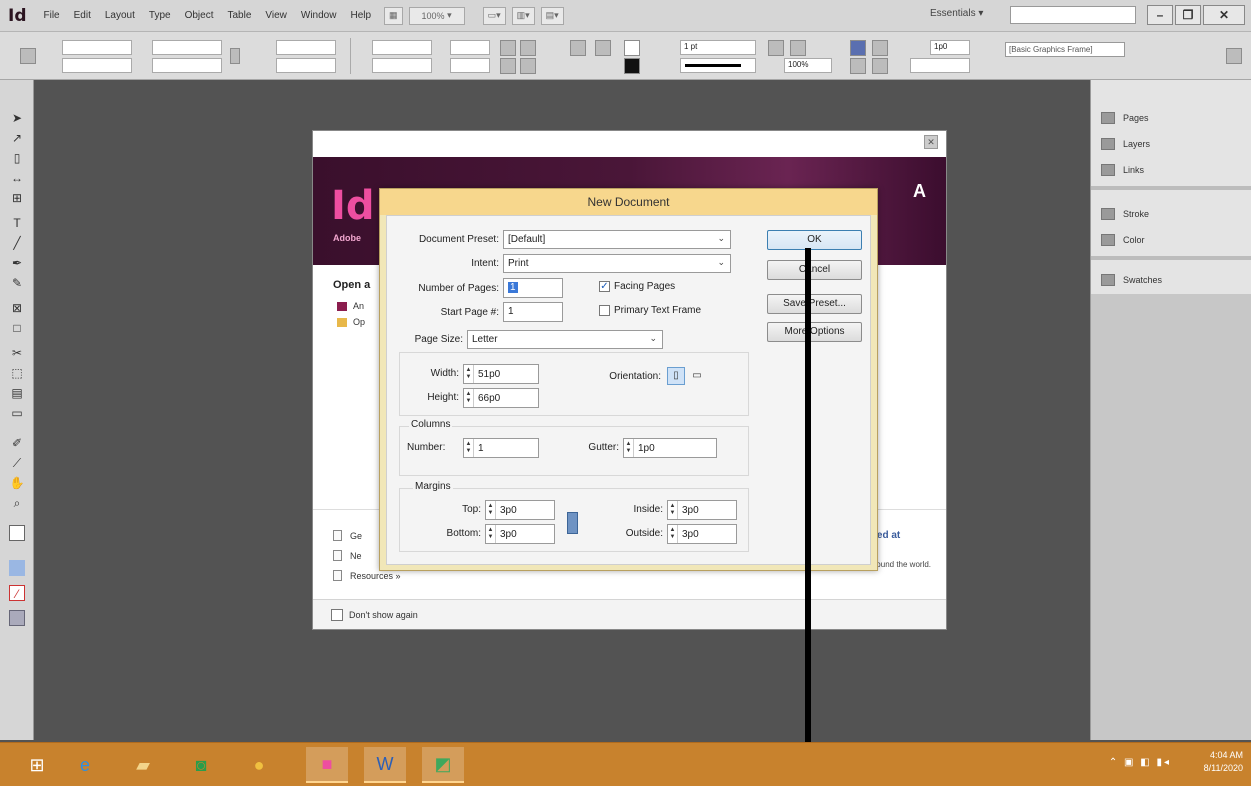  What do you see at coordinates (533, 288) in the screenshot?
I see `number-of-pages-input: 1` at bounding box center [533, 288].